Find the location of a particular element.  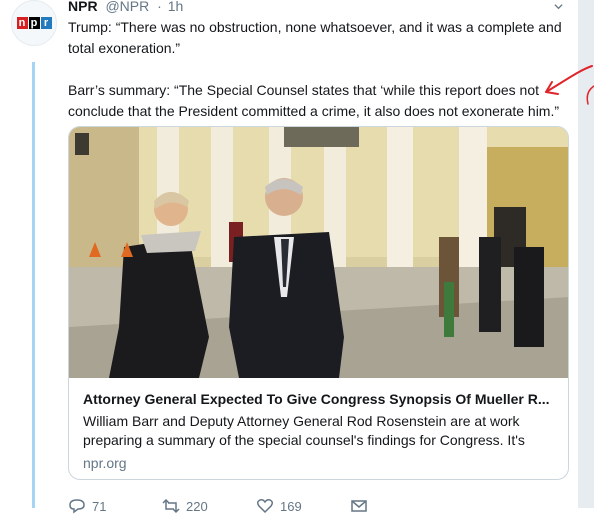

npr-logo: n p r is located at coordinates (34, 23).